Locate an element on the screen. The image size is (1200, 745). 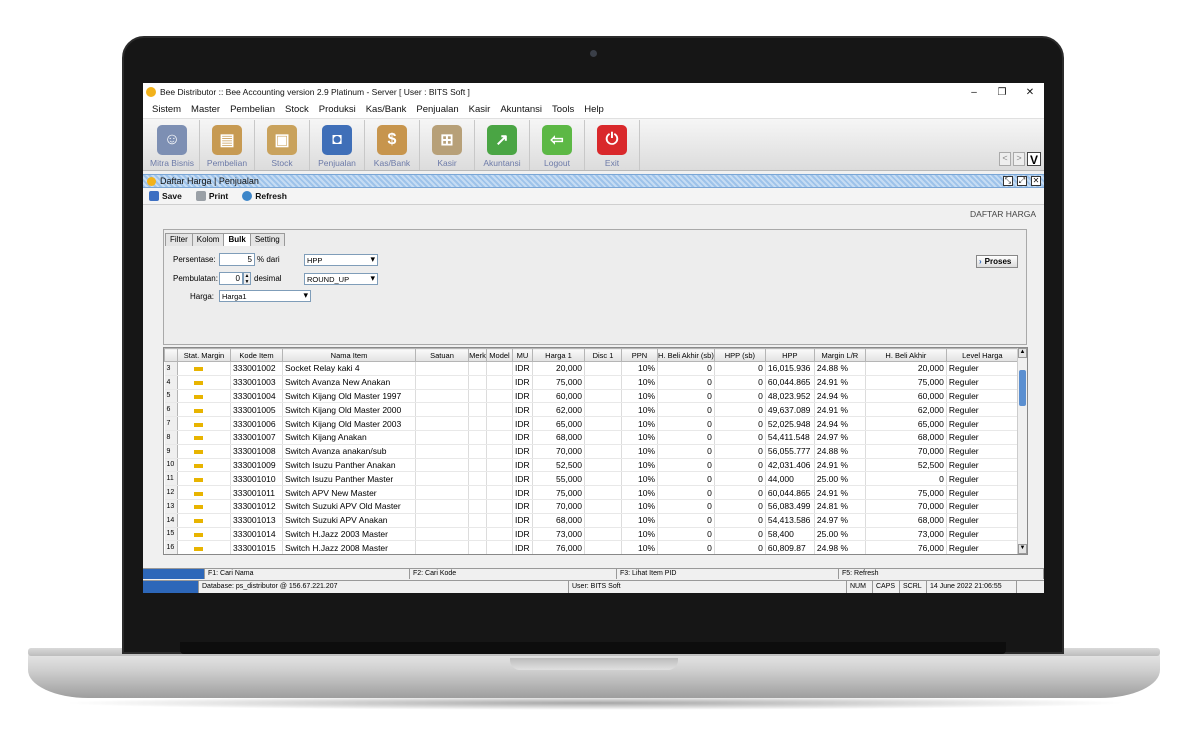
menu-kas-bank: Kas/Bank is located at coordinates (386, 109).